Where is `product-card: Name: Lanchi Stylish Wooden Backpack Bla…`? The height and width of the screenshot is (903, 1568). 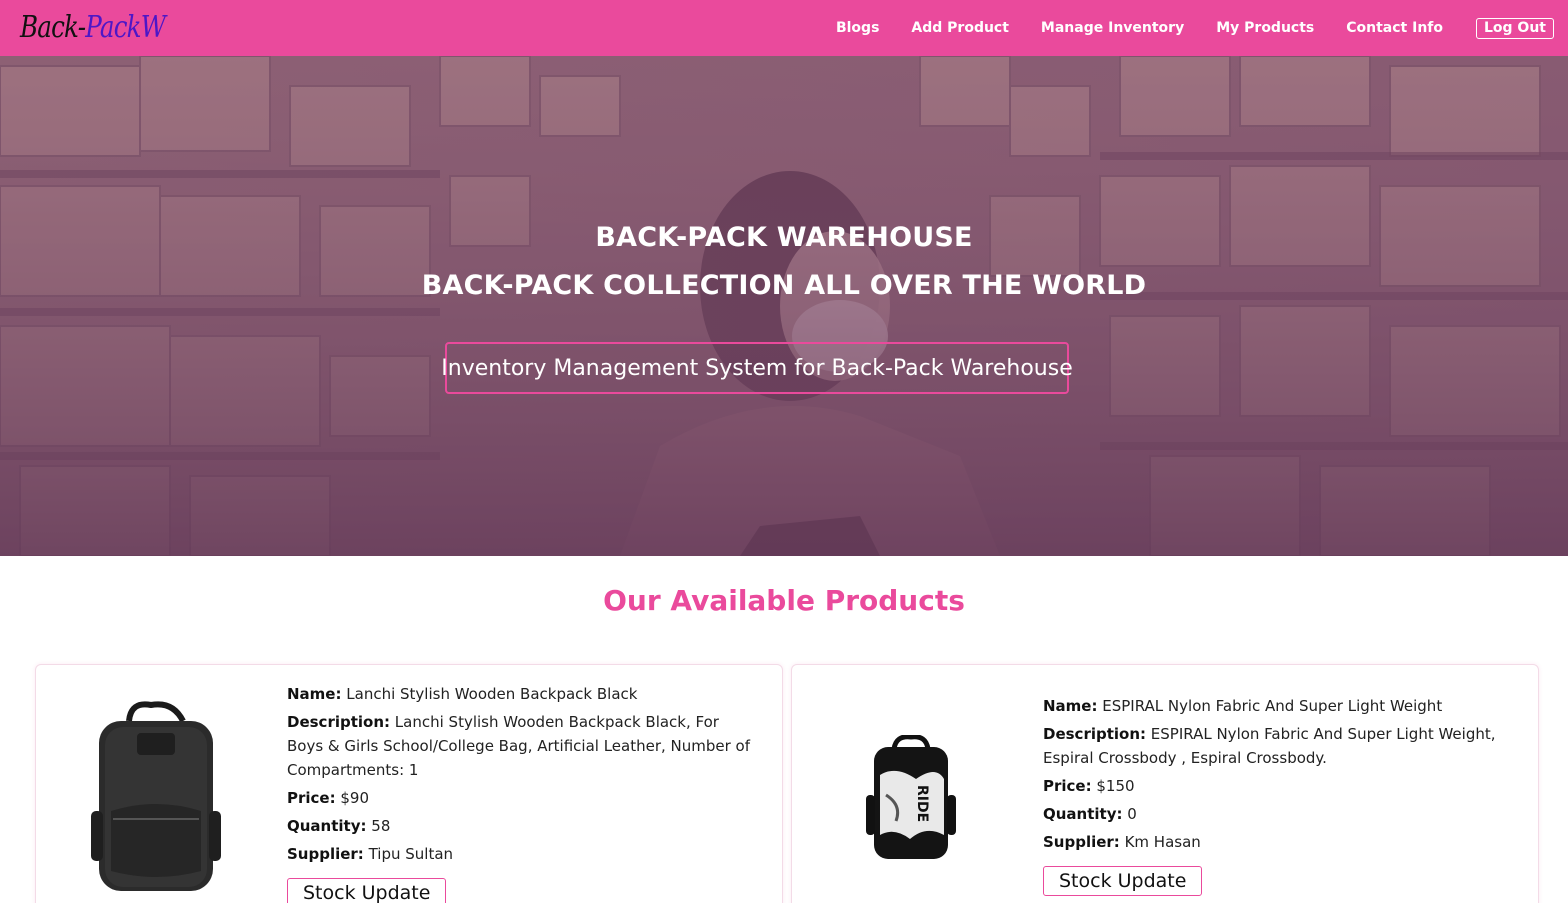 product-card: Name: Lanchi Stylish Wooden Backpack Bla… is located at coordinates (409, 783).